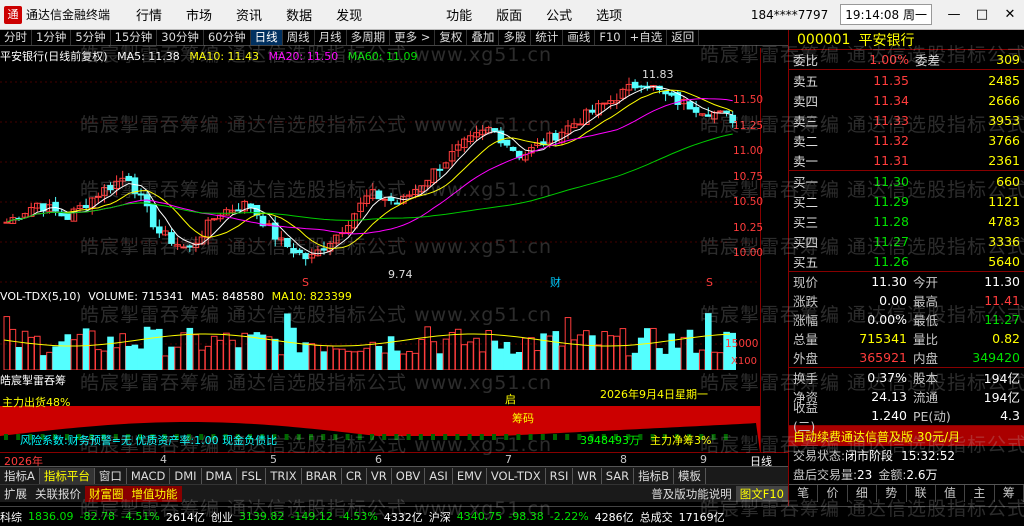 The height and width of the screenshot is (526, 1024). Describe the element at coordinates (20, 475) in the screenshot. I see `indicator-tab-0: 指标A` at that location.